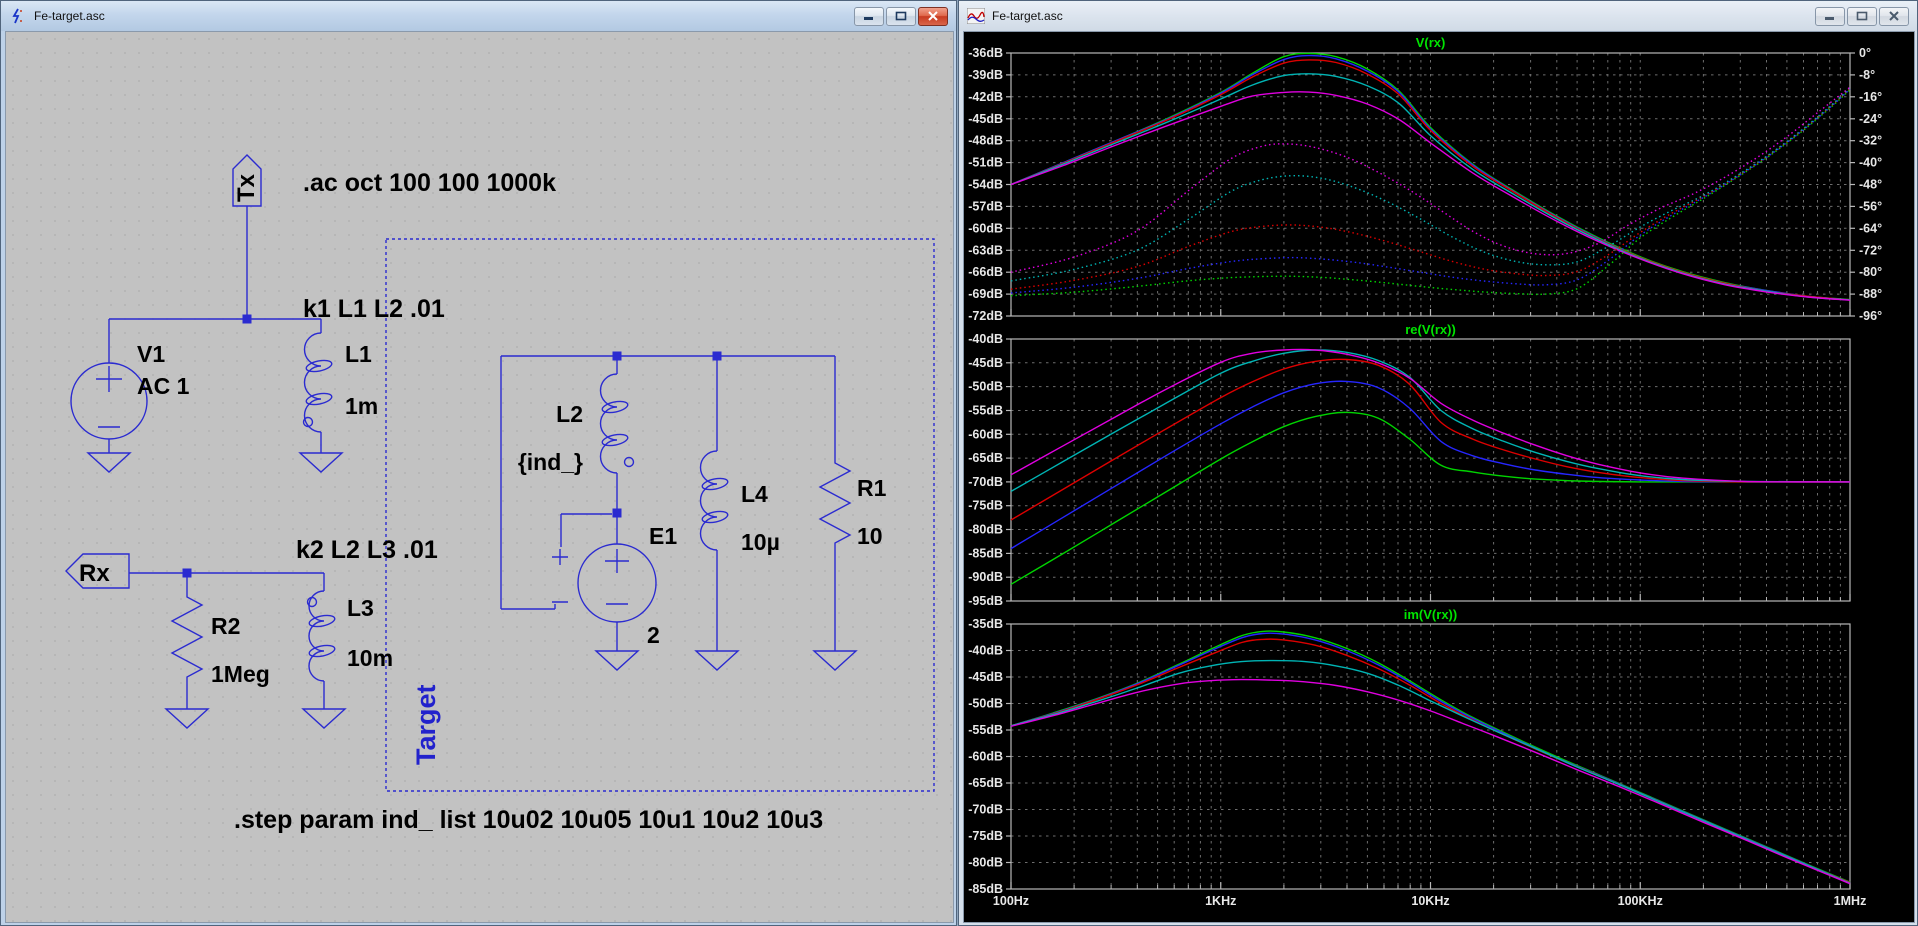 This screenshot has width=1918, height=926. Describe the element at coordinates (1870, 250) in the screenshot. I see `phase-axis-label: -72°` at that location.